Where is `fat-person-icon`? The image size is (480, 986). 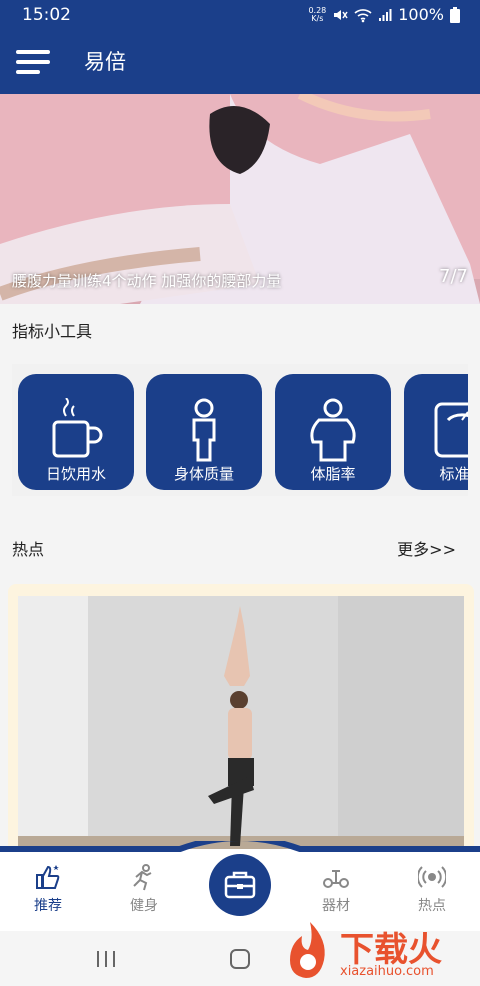
fat-person-icon is located at coordinates (333, 430).